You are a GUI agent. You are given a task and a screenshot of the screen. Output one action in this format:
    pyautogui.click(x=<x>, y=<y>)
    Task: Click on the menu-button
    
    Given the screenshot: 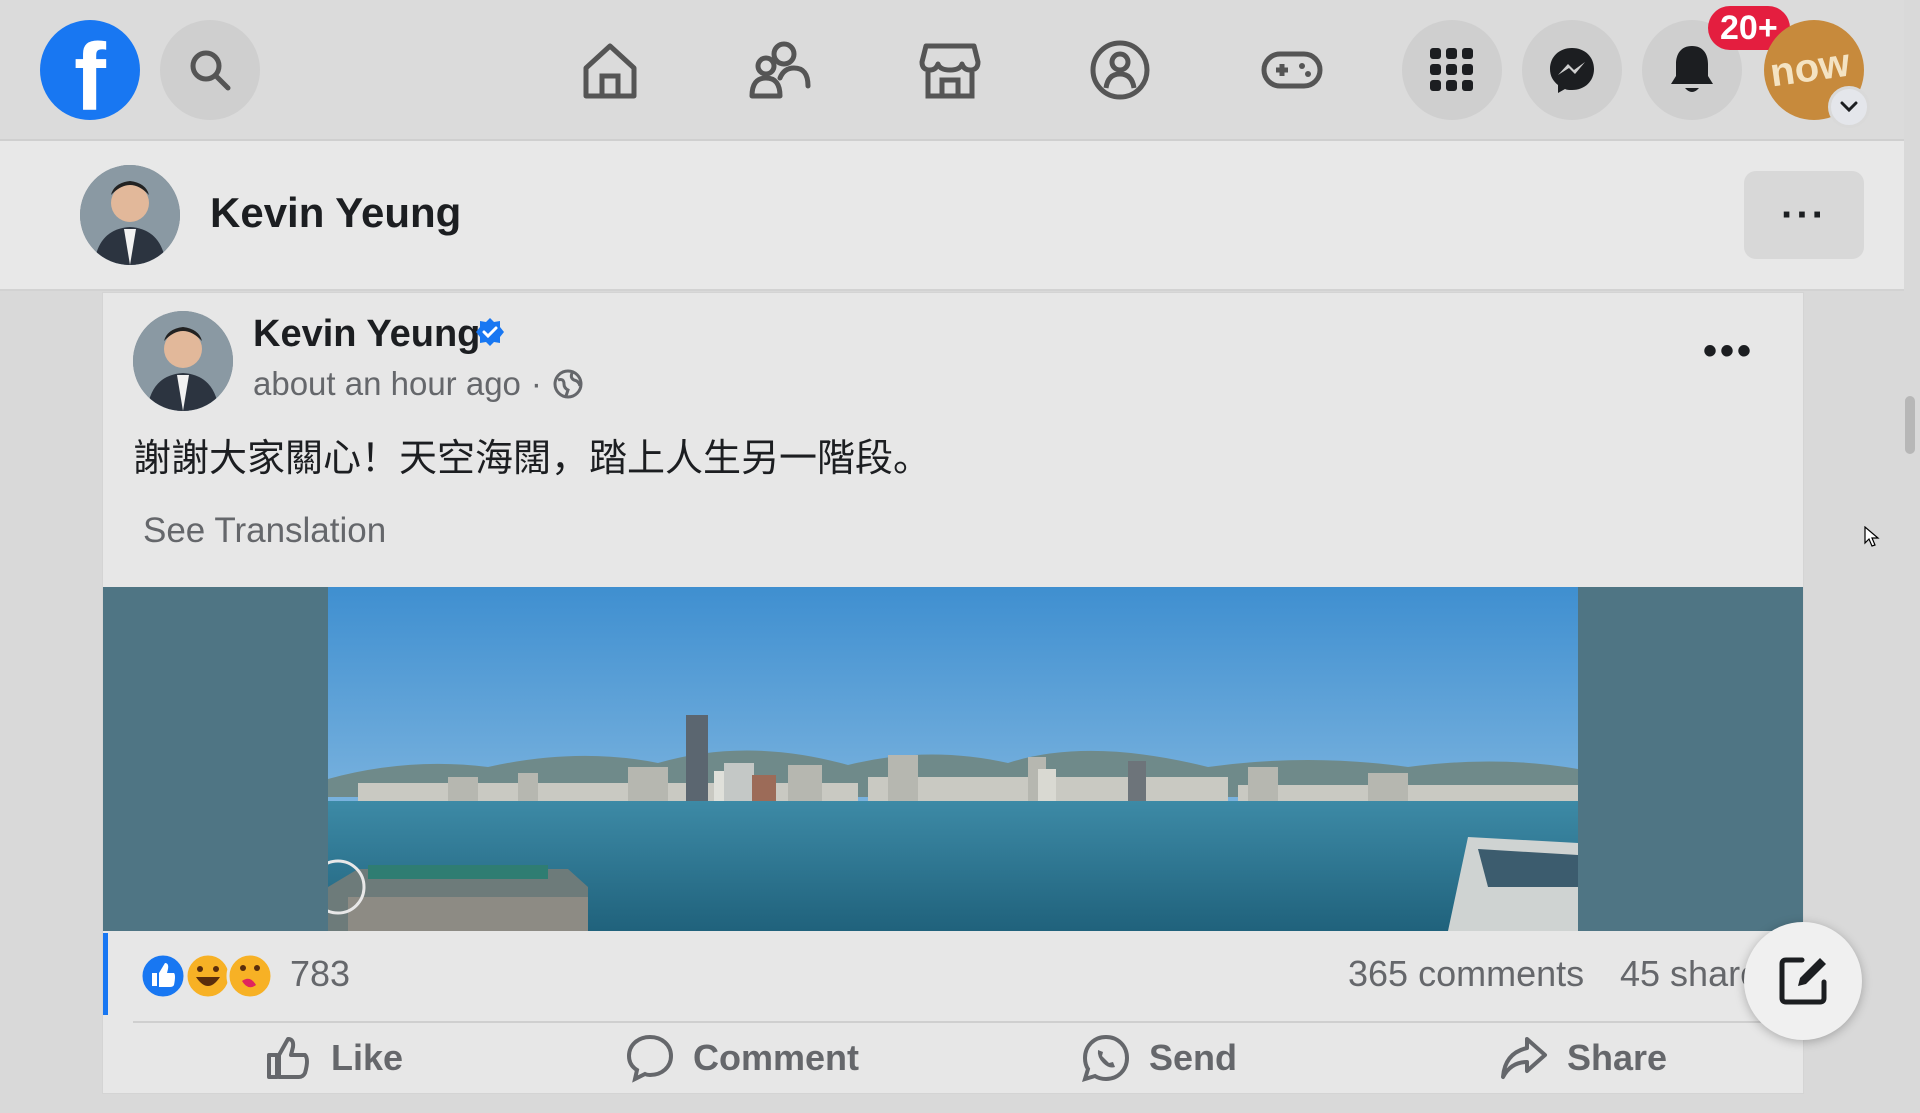 What is the action you would take?
    pyautogui.click(x=1452, y=70)
    